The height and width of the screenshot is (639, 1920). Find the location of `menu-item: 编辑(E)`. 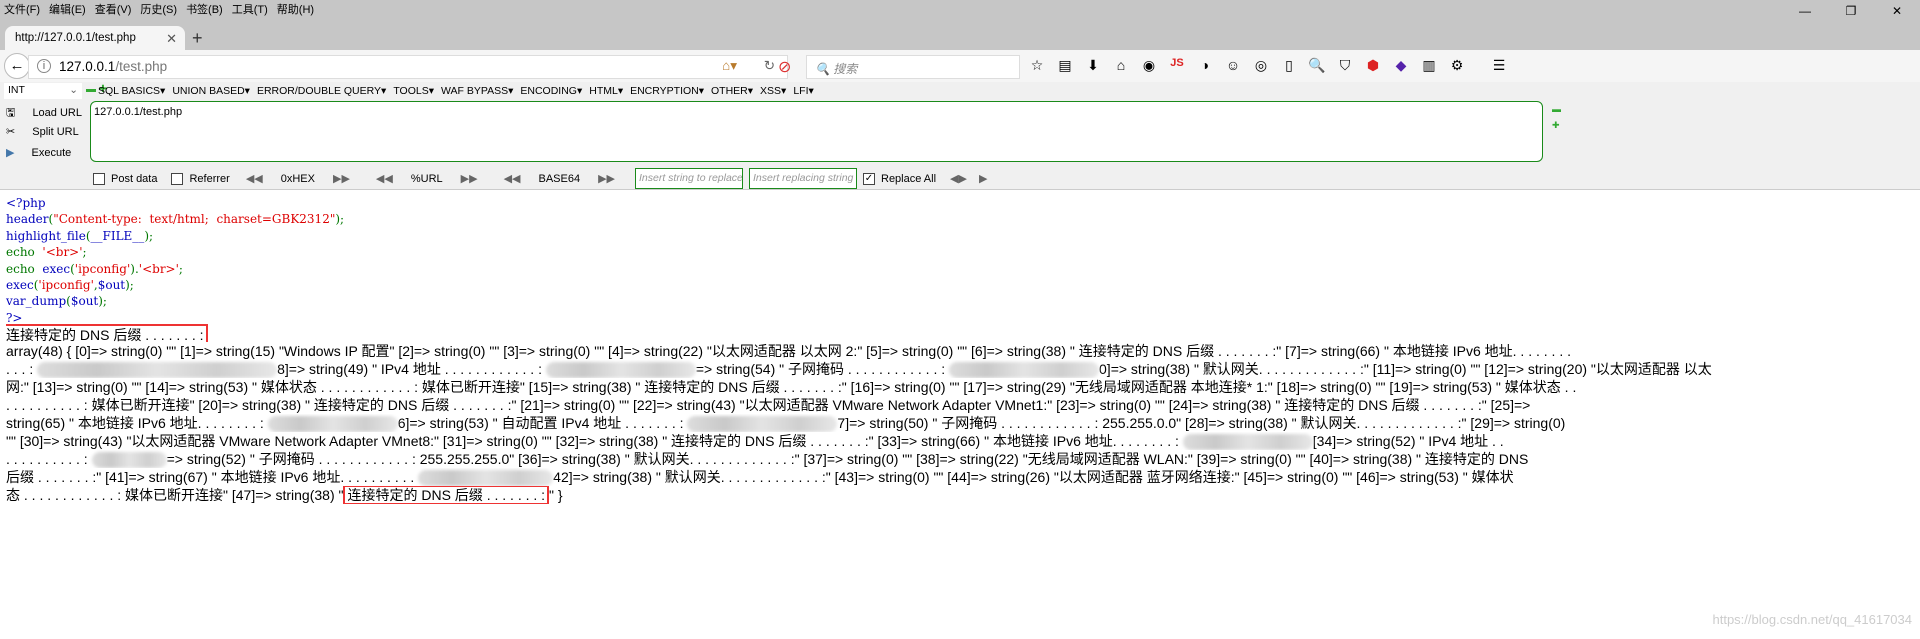

menu-item: 编辑(E) is located at coordinates (67, 9).